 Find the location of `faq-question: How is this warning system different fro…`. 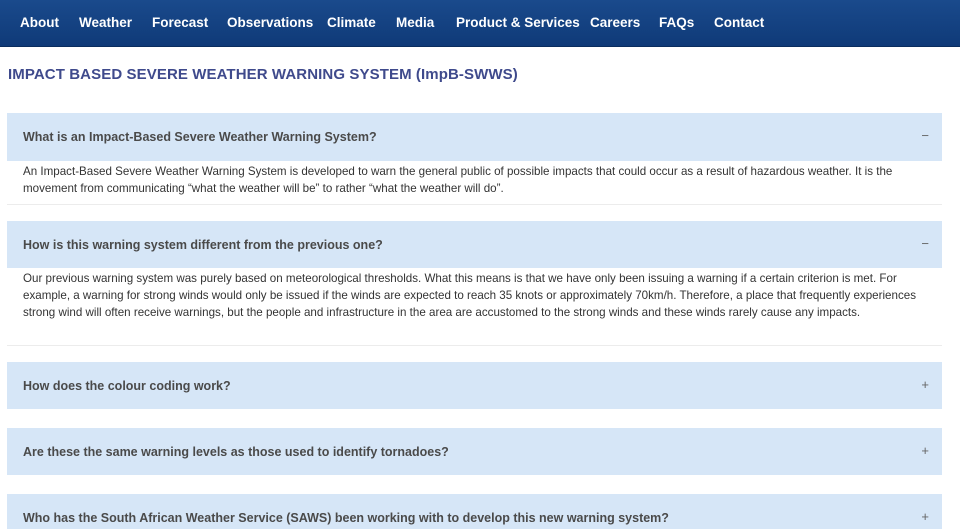

faq-question: How is this warning system different fro… is located at coordinates (203, 245).